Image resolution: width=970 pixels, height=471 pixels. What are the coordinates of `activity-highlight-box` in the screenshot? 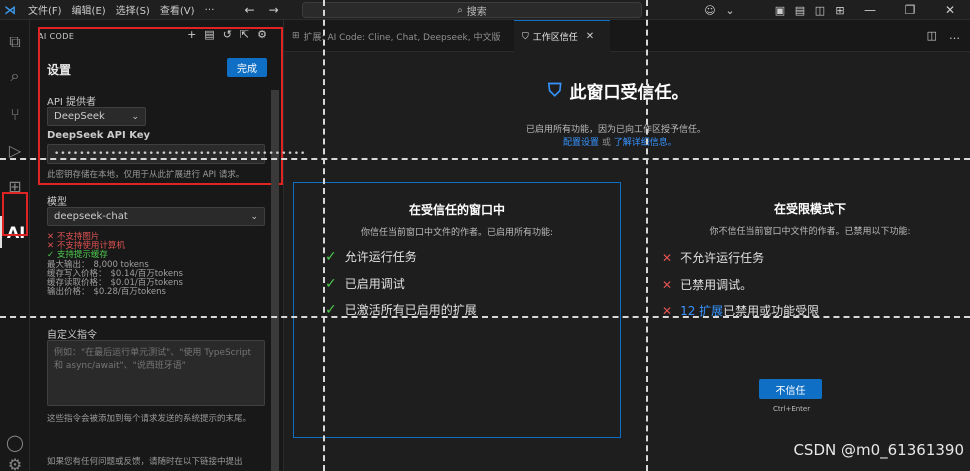 It's located at (15, 214).